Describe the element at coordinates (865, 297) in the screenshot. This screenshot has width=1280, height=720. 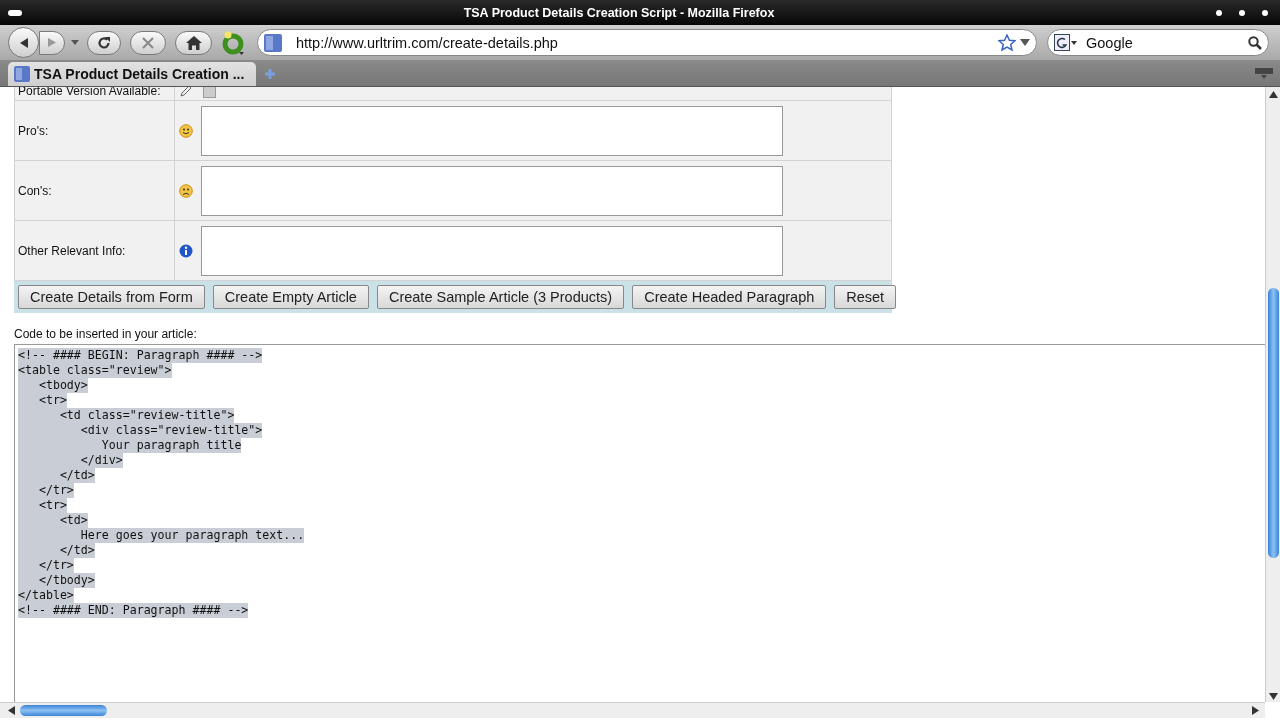
I see `form-button: Reset` at that location.